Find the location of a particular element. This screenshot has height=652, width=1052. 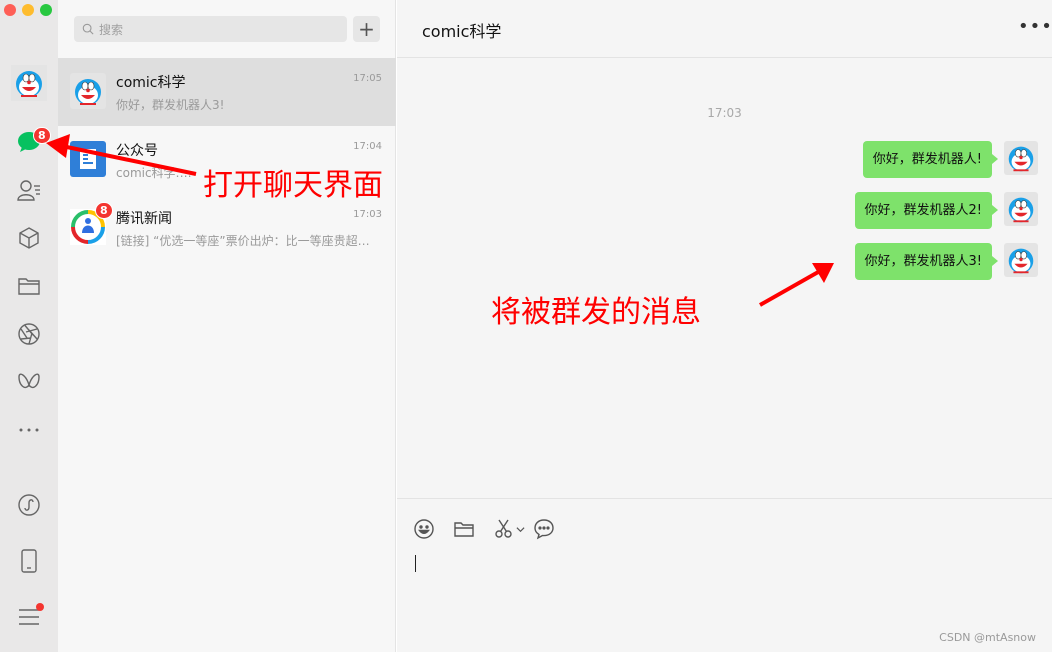

rail-mini-programs-button is located at coordinates (29, 505).